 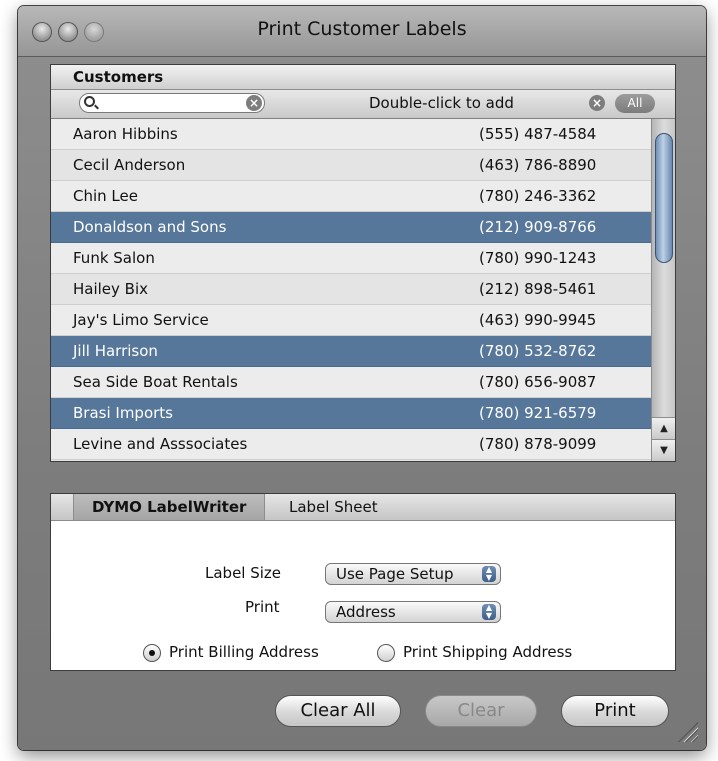 What do you see at coordinates (351, 165) in the screenshot?
I see `list-item: Cecil Anderson (463) 786-8890` at bounding box center [351, 165].